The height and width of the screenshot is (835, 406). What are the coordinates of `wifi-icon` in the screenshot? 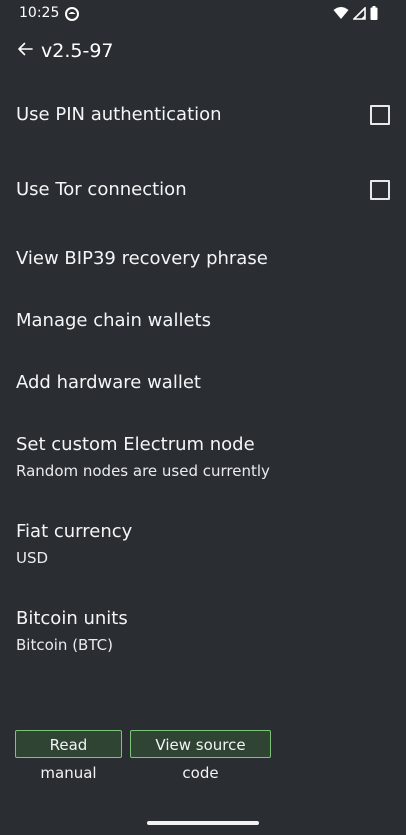 It's located at (341, 13).